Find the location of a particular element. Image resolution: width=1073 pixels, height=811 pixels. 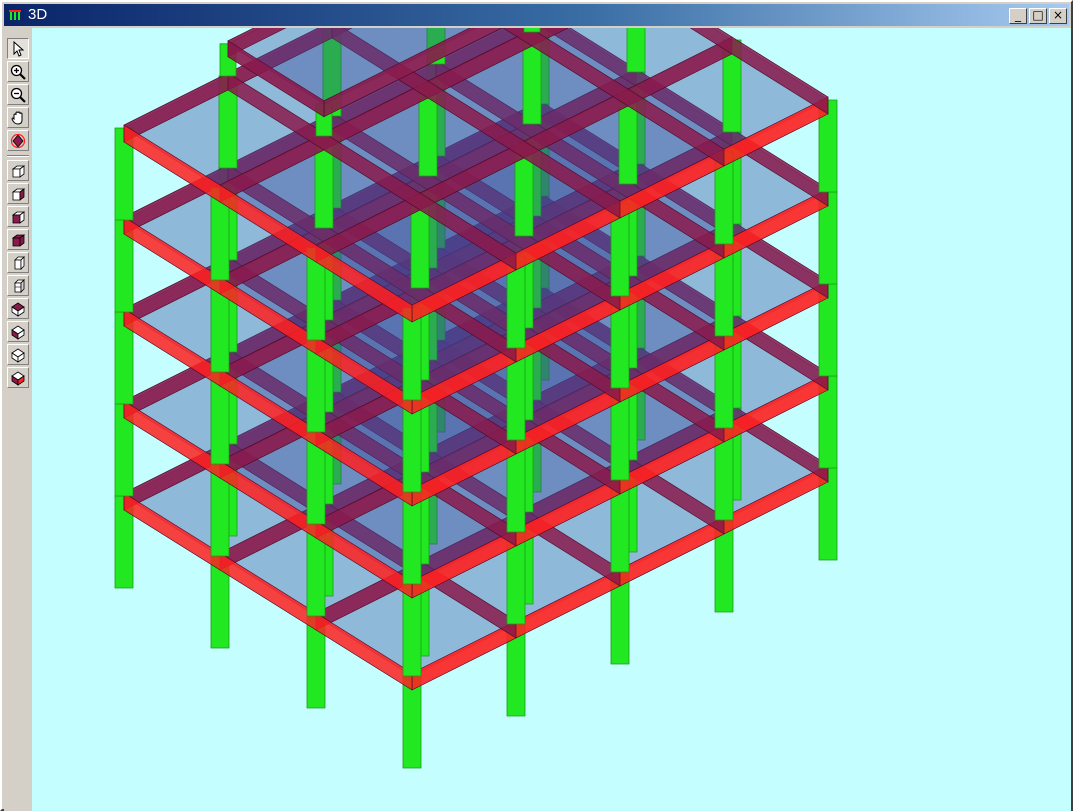

view-back-button is located at coordinates (18, 354).